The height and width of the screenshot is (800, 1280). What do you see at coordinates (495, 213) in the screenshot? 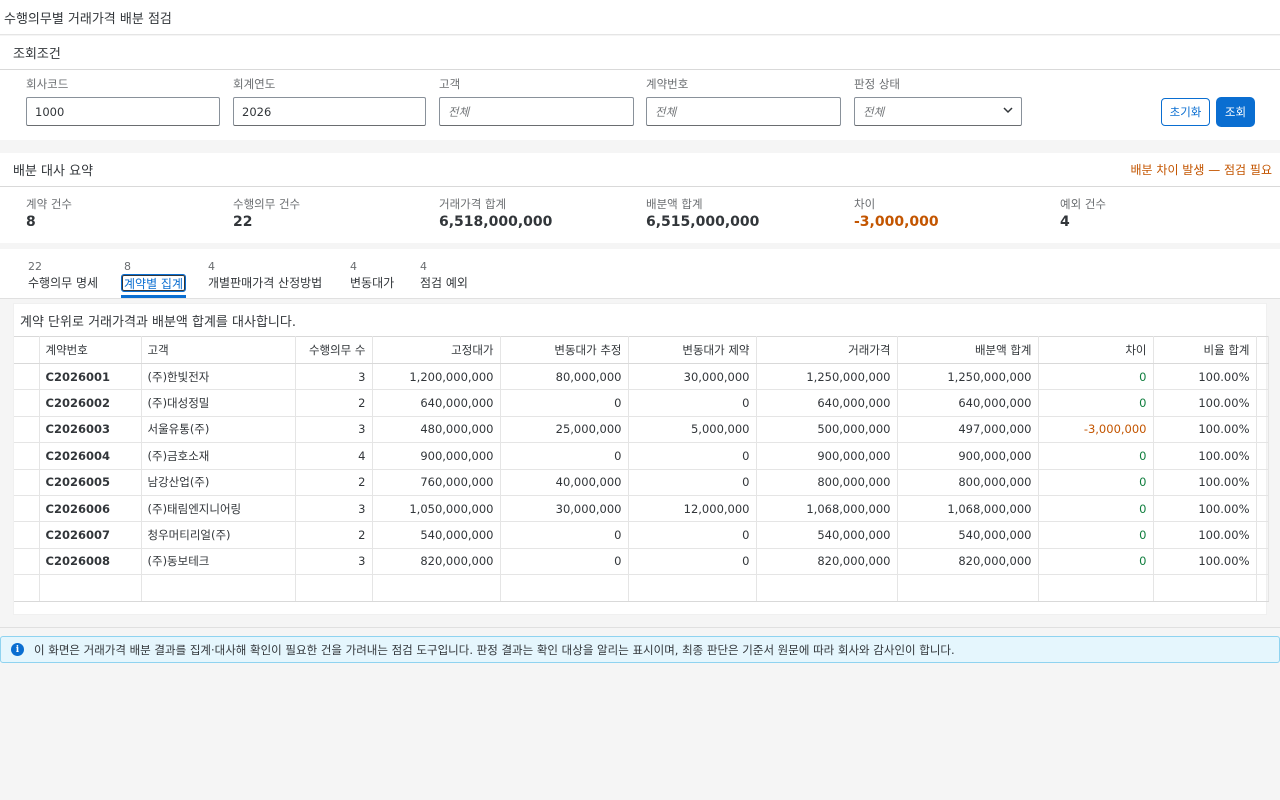
I see `metric-transaction-price: 거래가격 합계 6,518,000,000` at bounding box center [495, 213].